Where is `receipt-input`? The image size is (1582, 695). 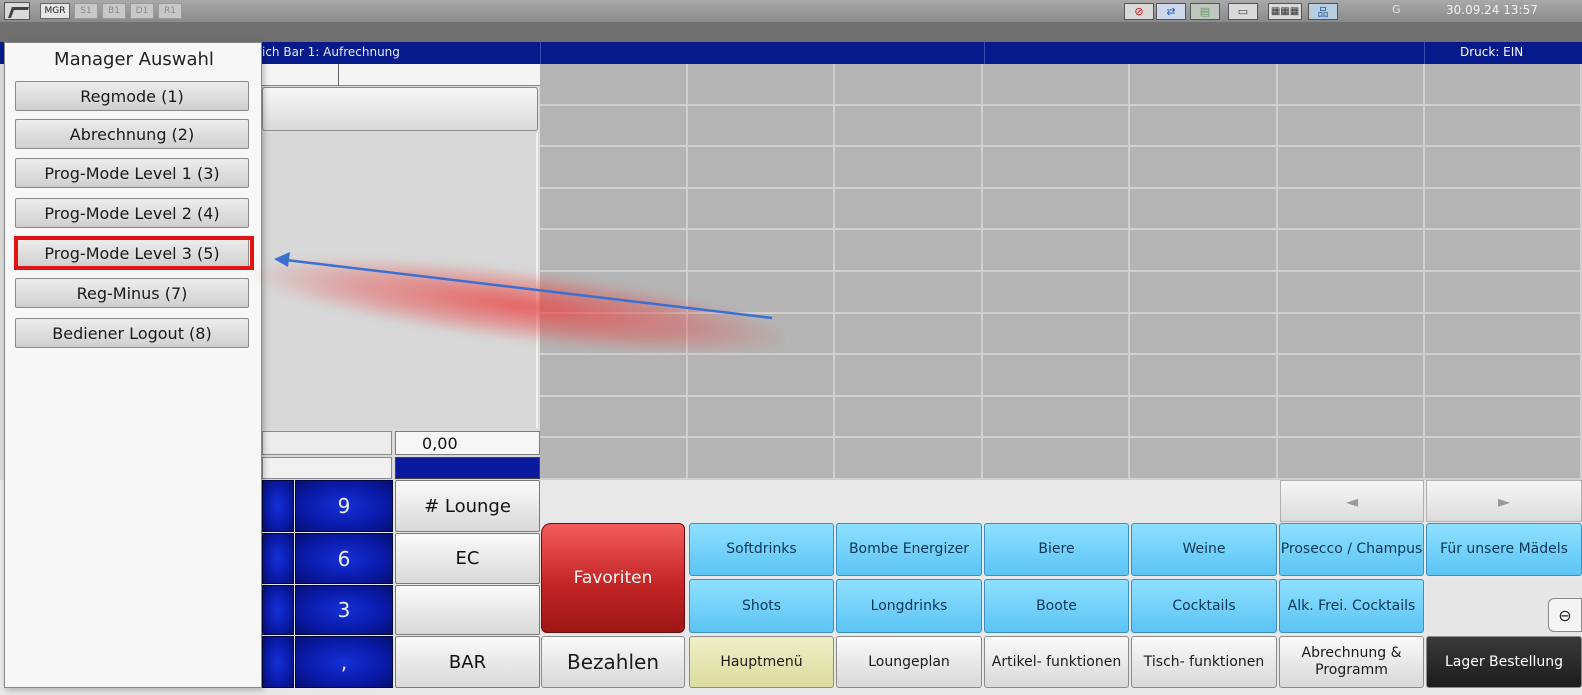 receipt-input is located at coordinates (400, 109).